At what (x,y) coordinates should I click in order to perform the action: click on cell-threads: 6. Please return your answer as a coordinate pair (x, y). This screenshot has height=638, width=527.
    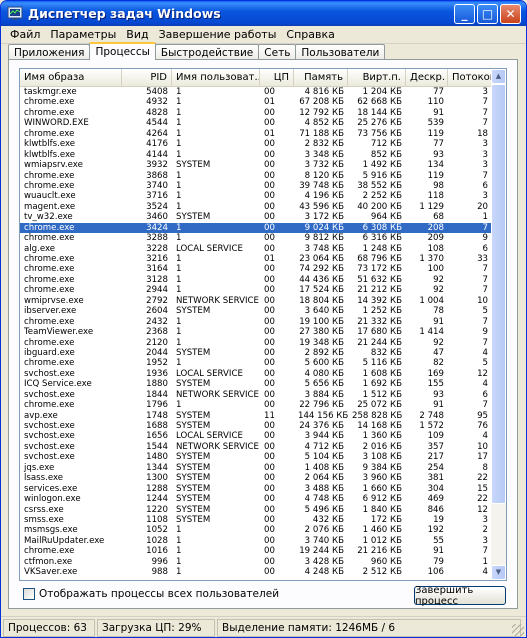
    Looking at the image, I should click on (485, 248).